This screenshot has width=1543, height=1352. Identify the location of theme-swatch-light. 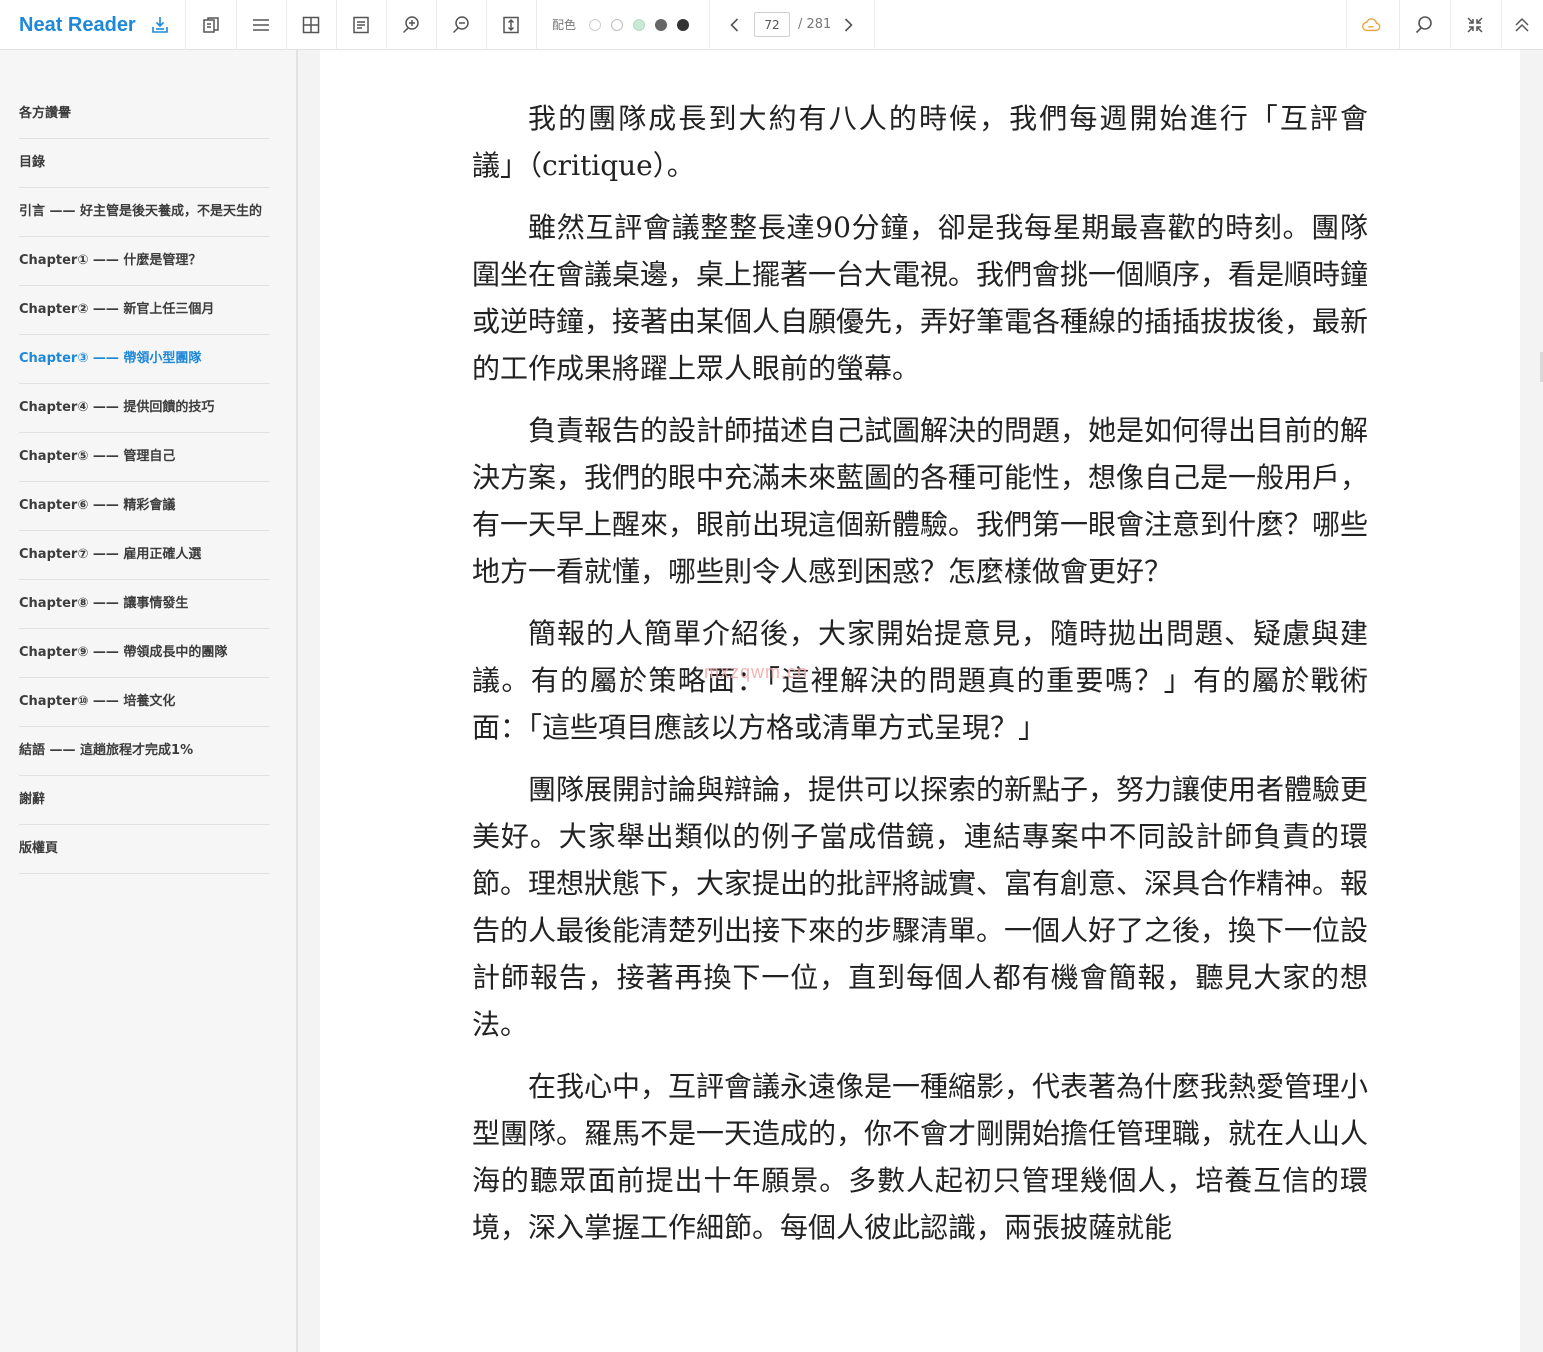
(617, 25).